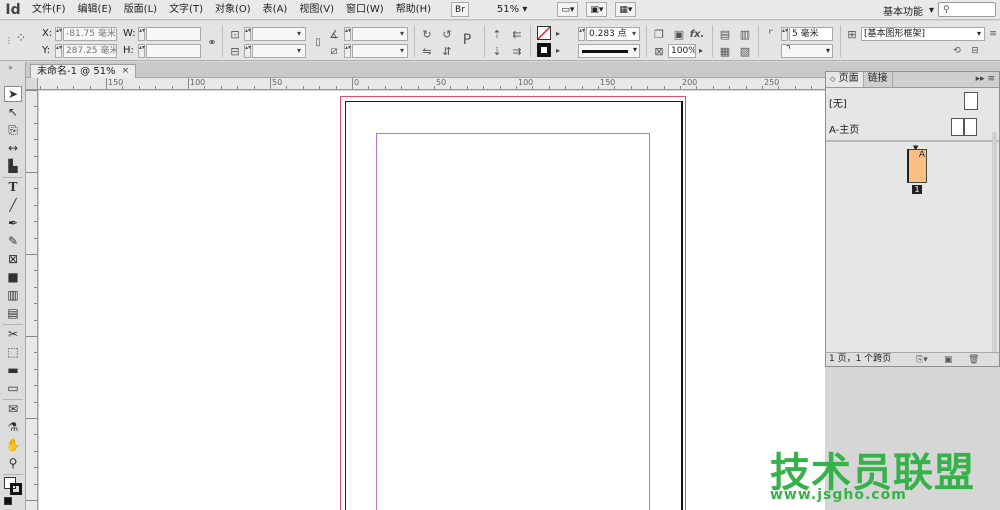 This screenshot has height=510, width=1000. I want to click on text-wrap-jump-icon: ▧, so click(745, 51).